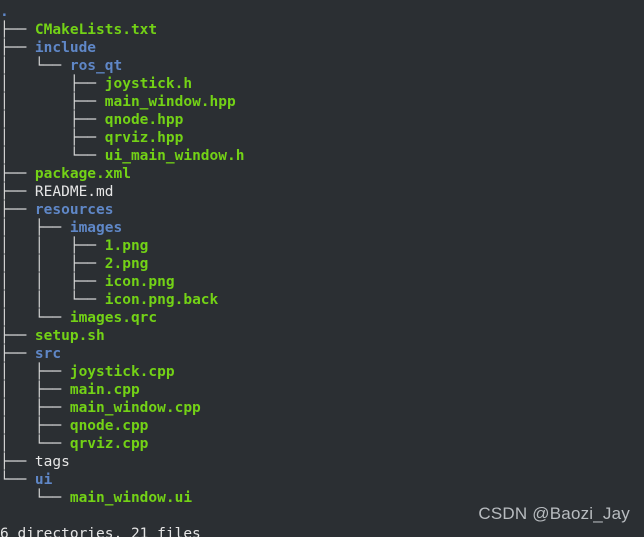 The image size is (644, 537). I want to click on tree-row: │ └── ros_qt, so click(322, 66).